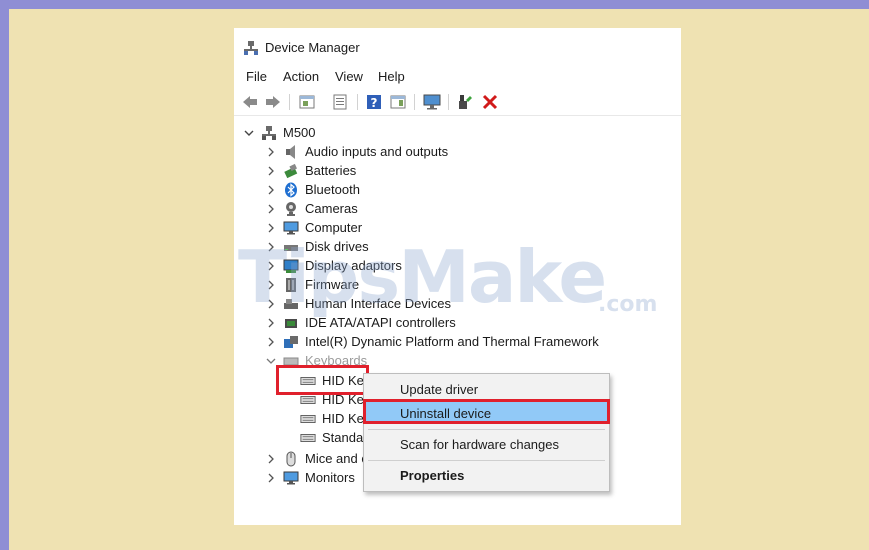 The image size is (869, 550). What do you see at coordinates (343, 437) in the screenshot?
I see `device-label: Standa` at bounding box center [343, 437].